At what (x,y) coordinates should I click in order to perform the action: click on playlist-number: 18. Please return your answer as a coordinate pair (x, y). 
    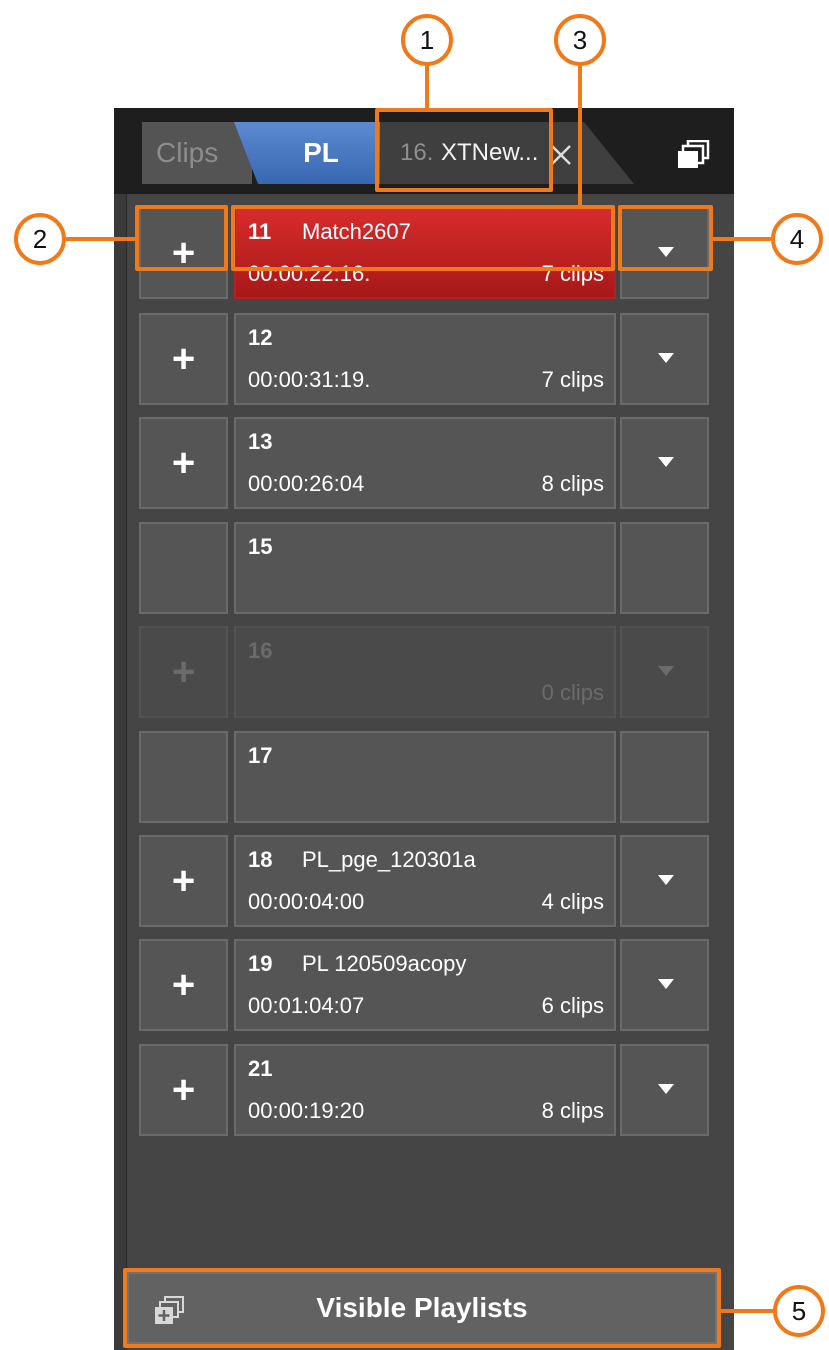
    Looking at the image, I should click on (260, 859).